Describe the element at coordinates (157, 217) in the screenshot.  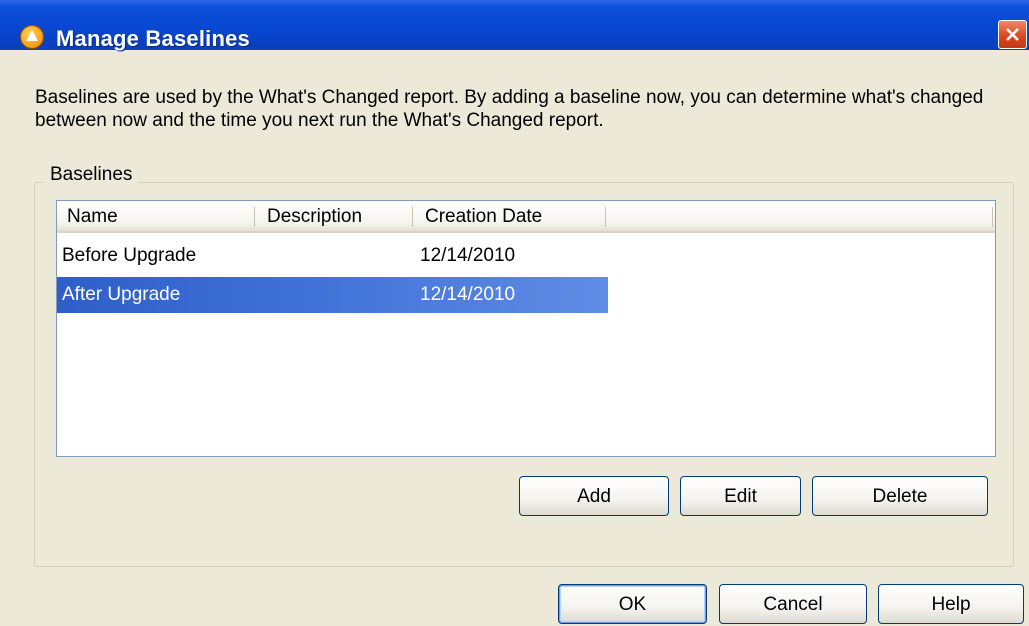
I see `column-header-name: Name` at that location.